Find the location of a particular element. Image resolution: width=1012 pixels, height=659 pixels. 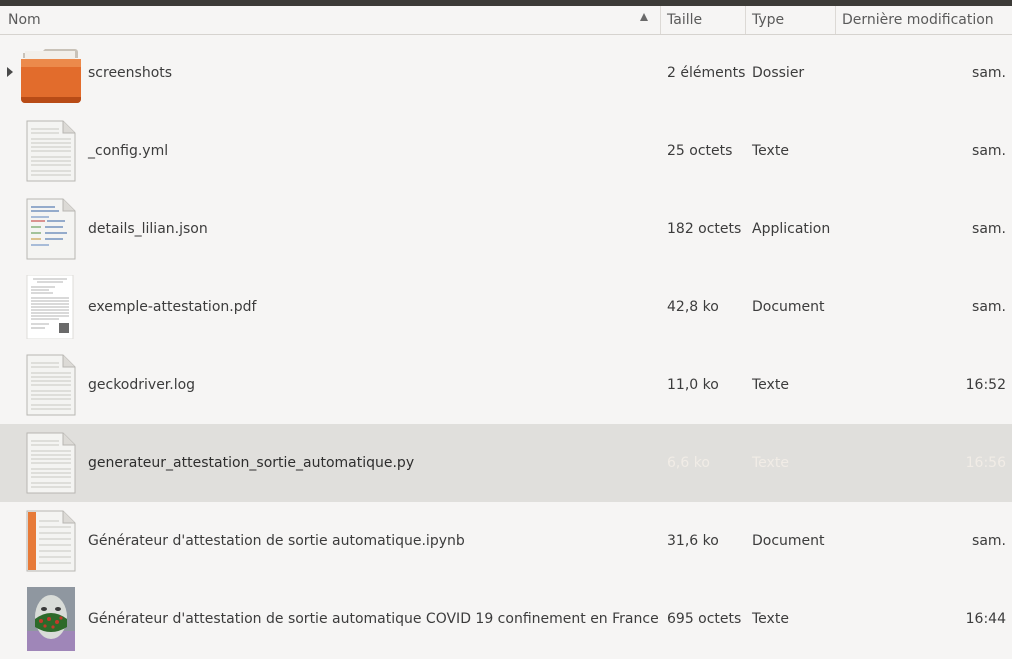

column-header-modified-label: Dernière modification is located at coordinates (918, 20).